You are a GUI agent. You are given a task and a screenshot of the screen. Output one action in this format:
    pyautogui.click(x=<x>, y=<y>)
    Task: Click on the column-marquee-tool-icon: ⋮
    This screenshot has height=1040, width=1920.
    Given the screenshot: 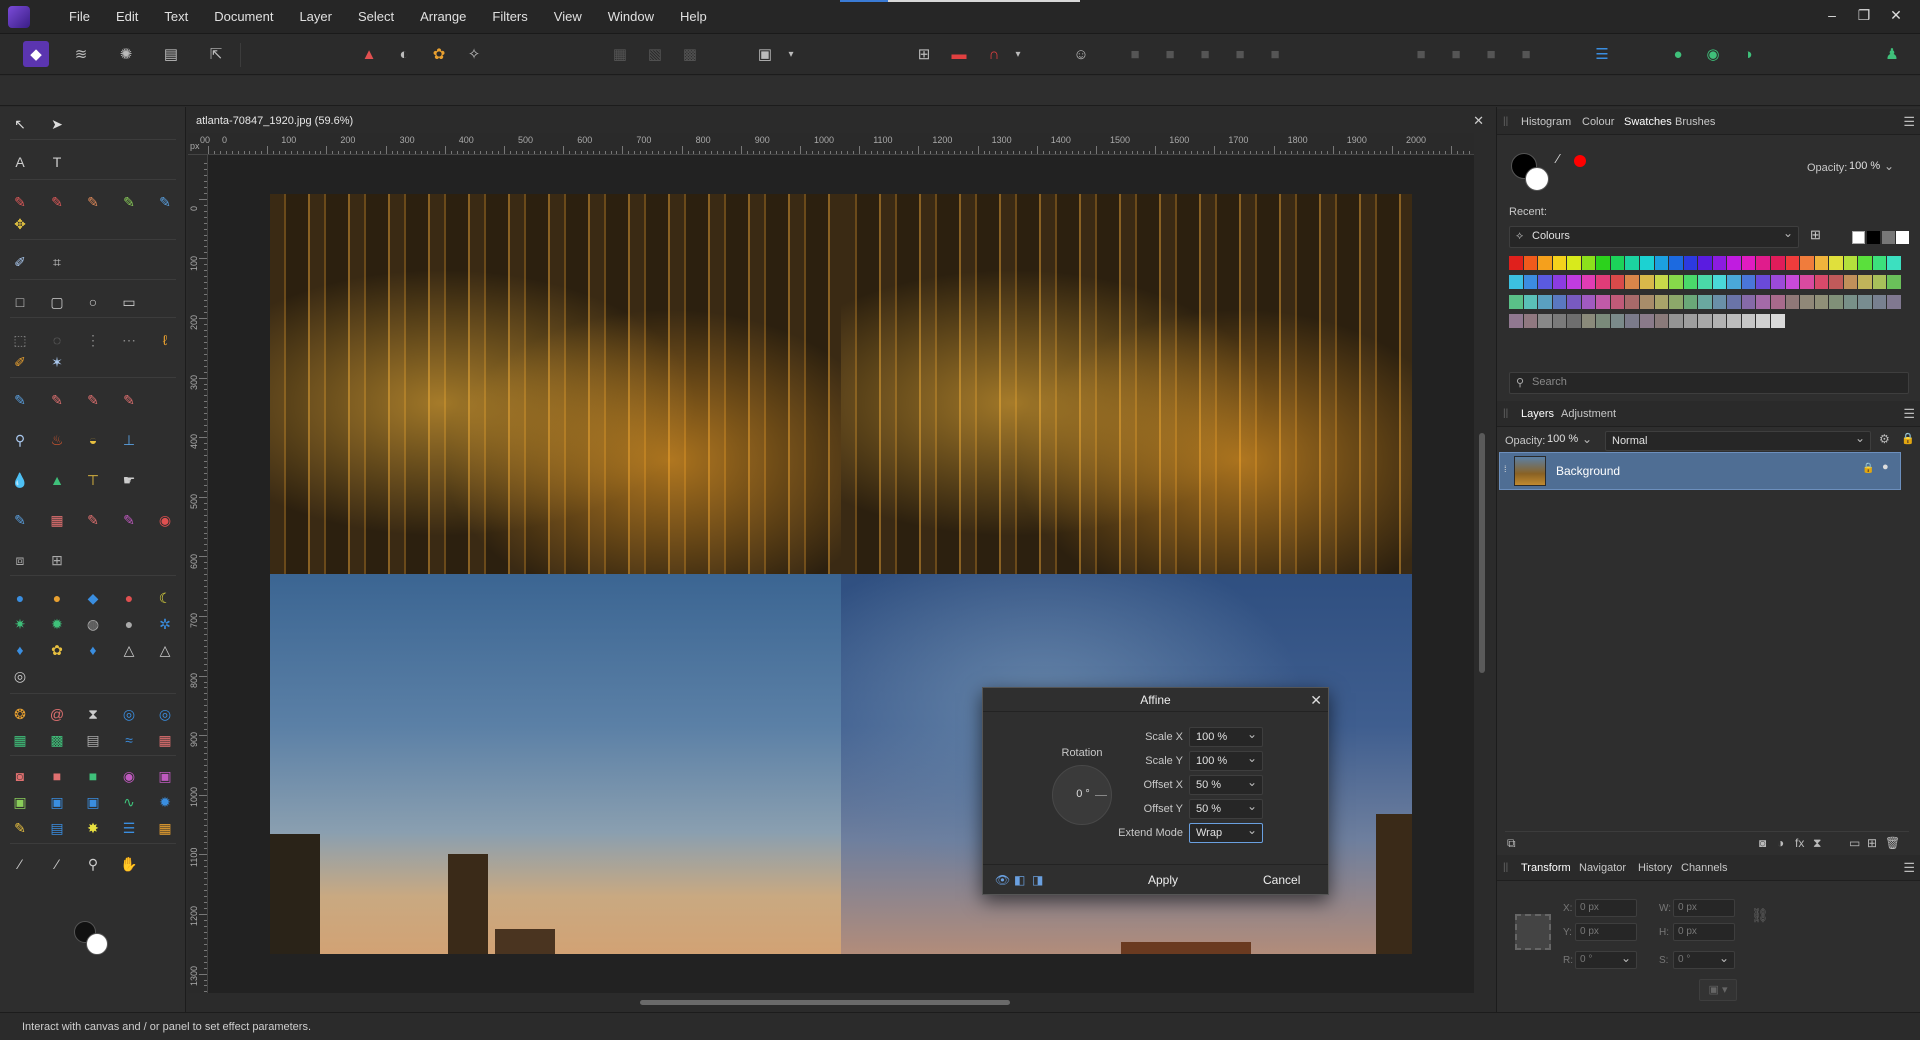 What is the action you would take?
    pyautogui.click(x=93, y=340)
    